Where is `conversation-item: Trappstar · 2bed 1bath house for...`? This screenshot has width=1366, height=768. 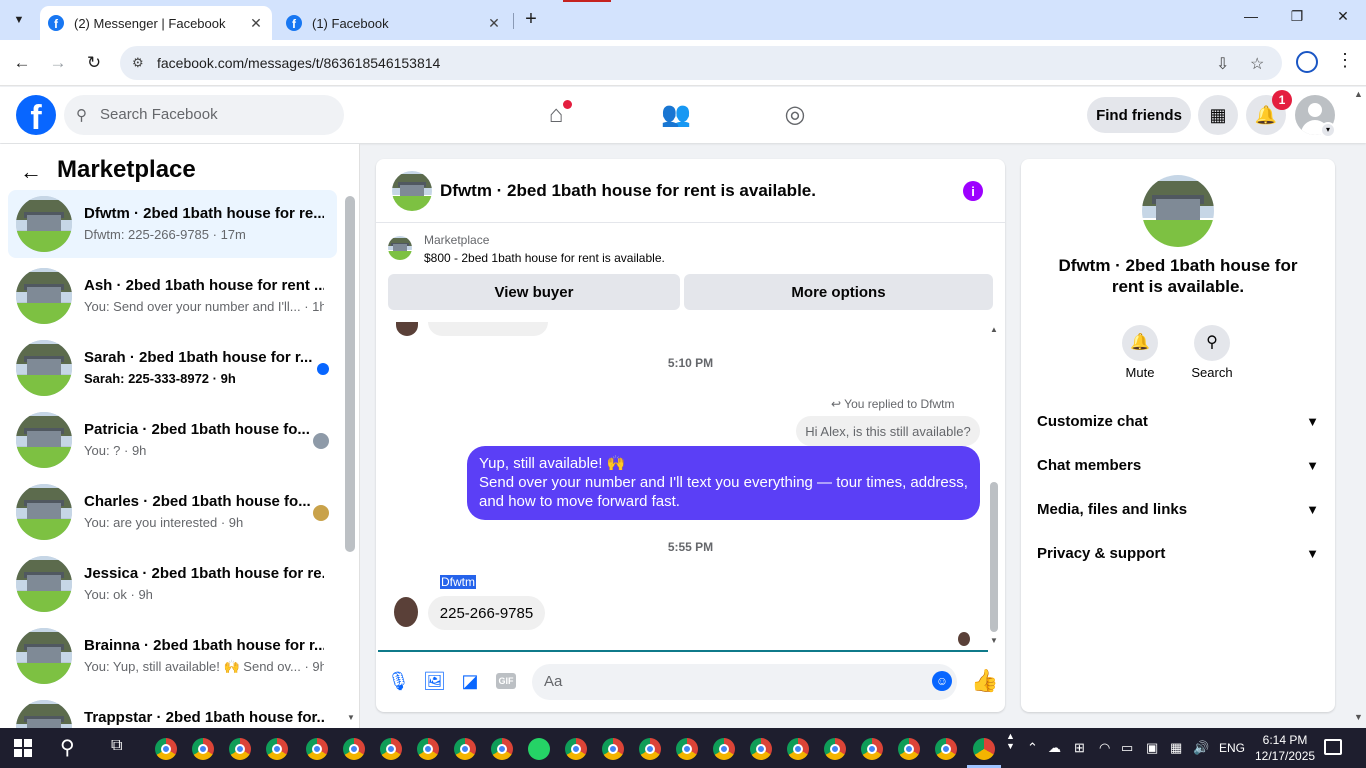 conversation-item: Trappstar · 2bed 1bath house for... is located at coordinates (172, 711).